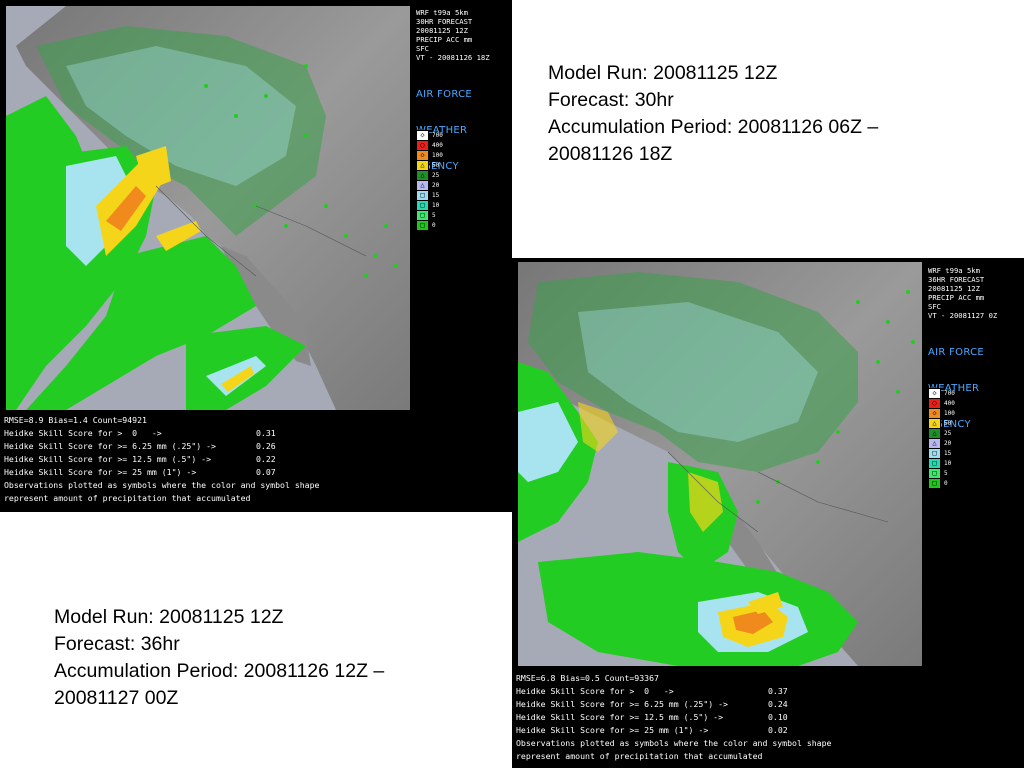 This screenshot has width=1024, height=768. Describe the element at coordinates (266, 459) in the screenshot. I see `heidke-value: 0.22` at that location.